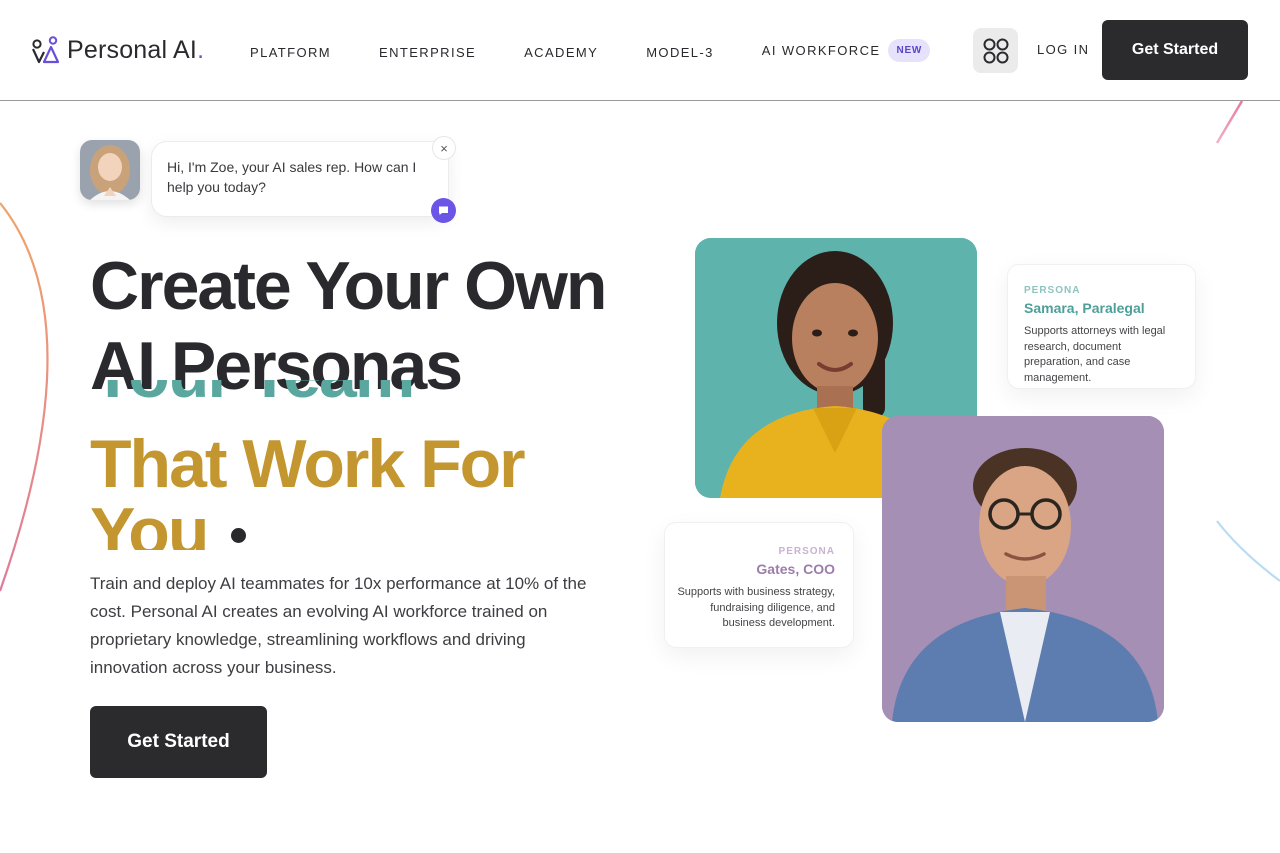  What do you see at coordinates (1084, 308) in the screenshot?
I see `persona-name: Samara, Paralegal` at bounding box center [1084, 308].